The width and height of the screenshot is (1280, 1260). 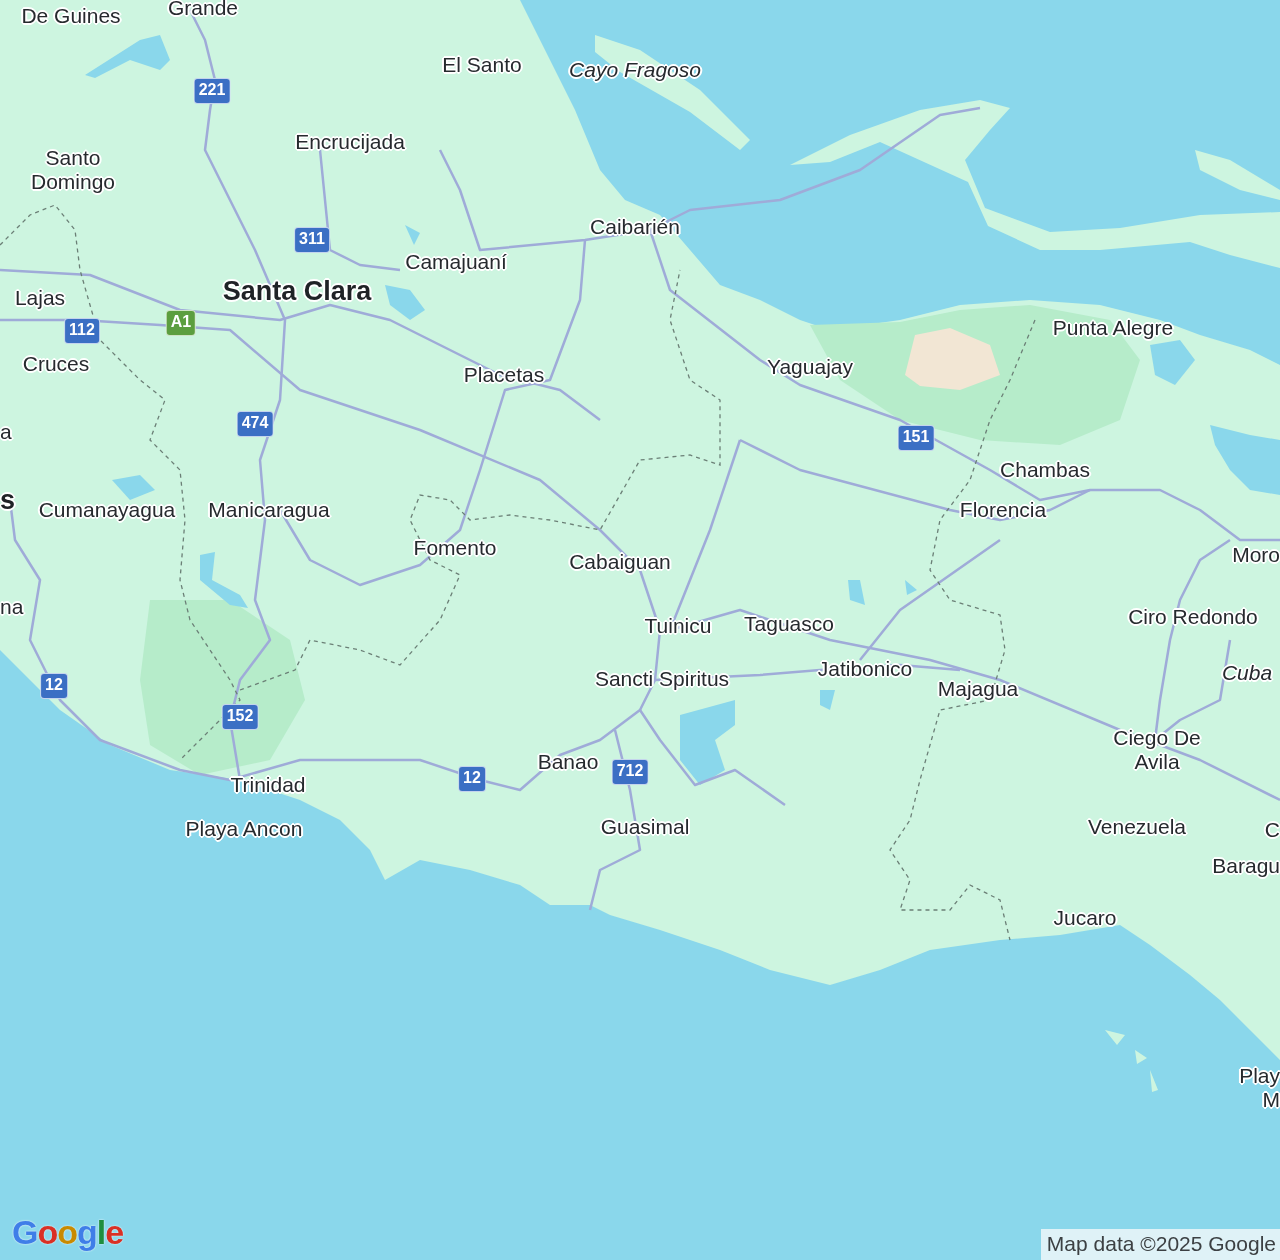 What do you see at coordinates (8, 500) in the screenshot?
I see `city-label: s` at bounding box center [8, 500].